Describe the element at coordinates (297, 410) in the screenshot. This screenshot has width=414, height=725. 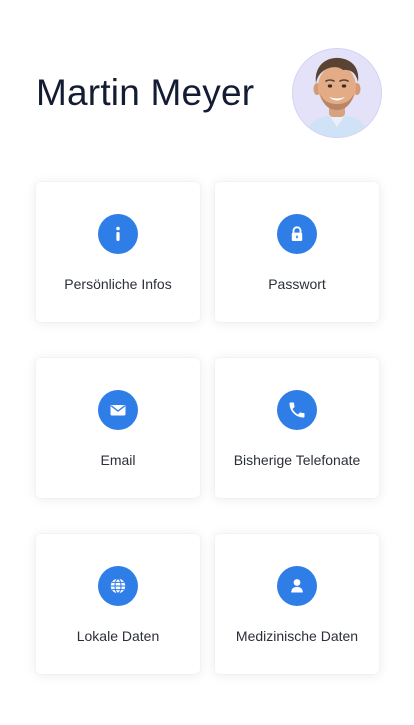
I see `phone-icon` at that location.